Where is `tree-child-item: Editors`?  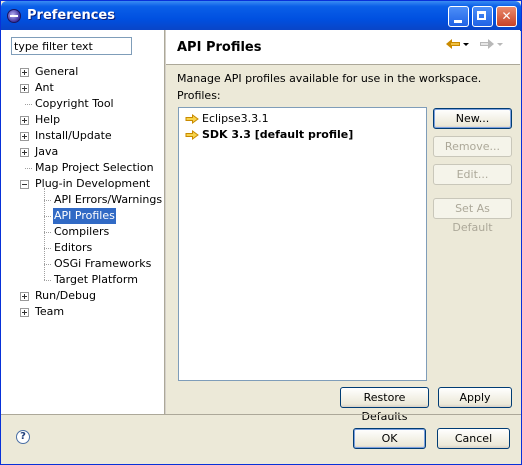 tree-child-item: Editors is located at coordinates (82, 248).